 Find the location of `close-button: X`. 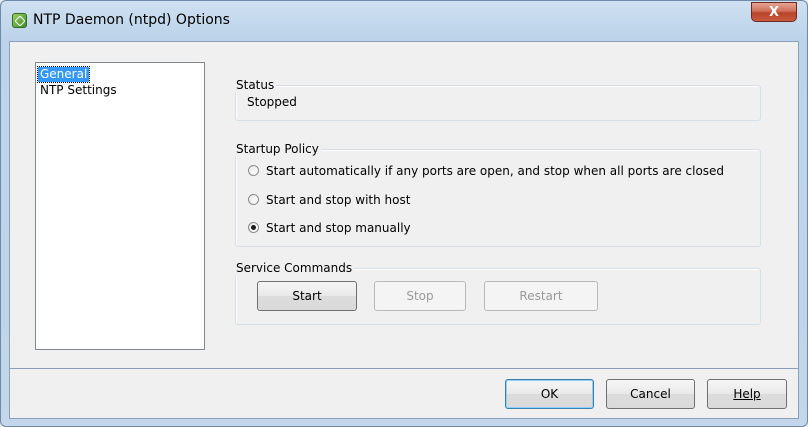

close-button: X is located at coordinates (774, 12).